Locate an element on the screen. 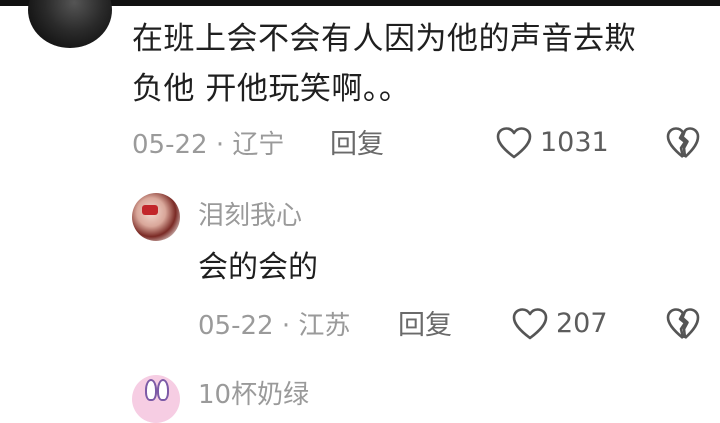 The image size is (720, 423). next-comment-username: 10杯奶绿 is located at coordinates (253, 395).